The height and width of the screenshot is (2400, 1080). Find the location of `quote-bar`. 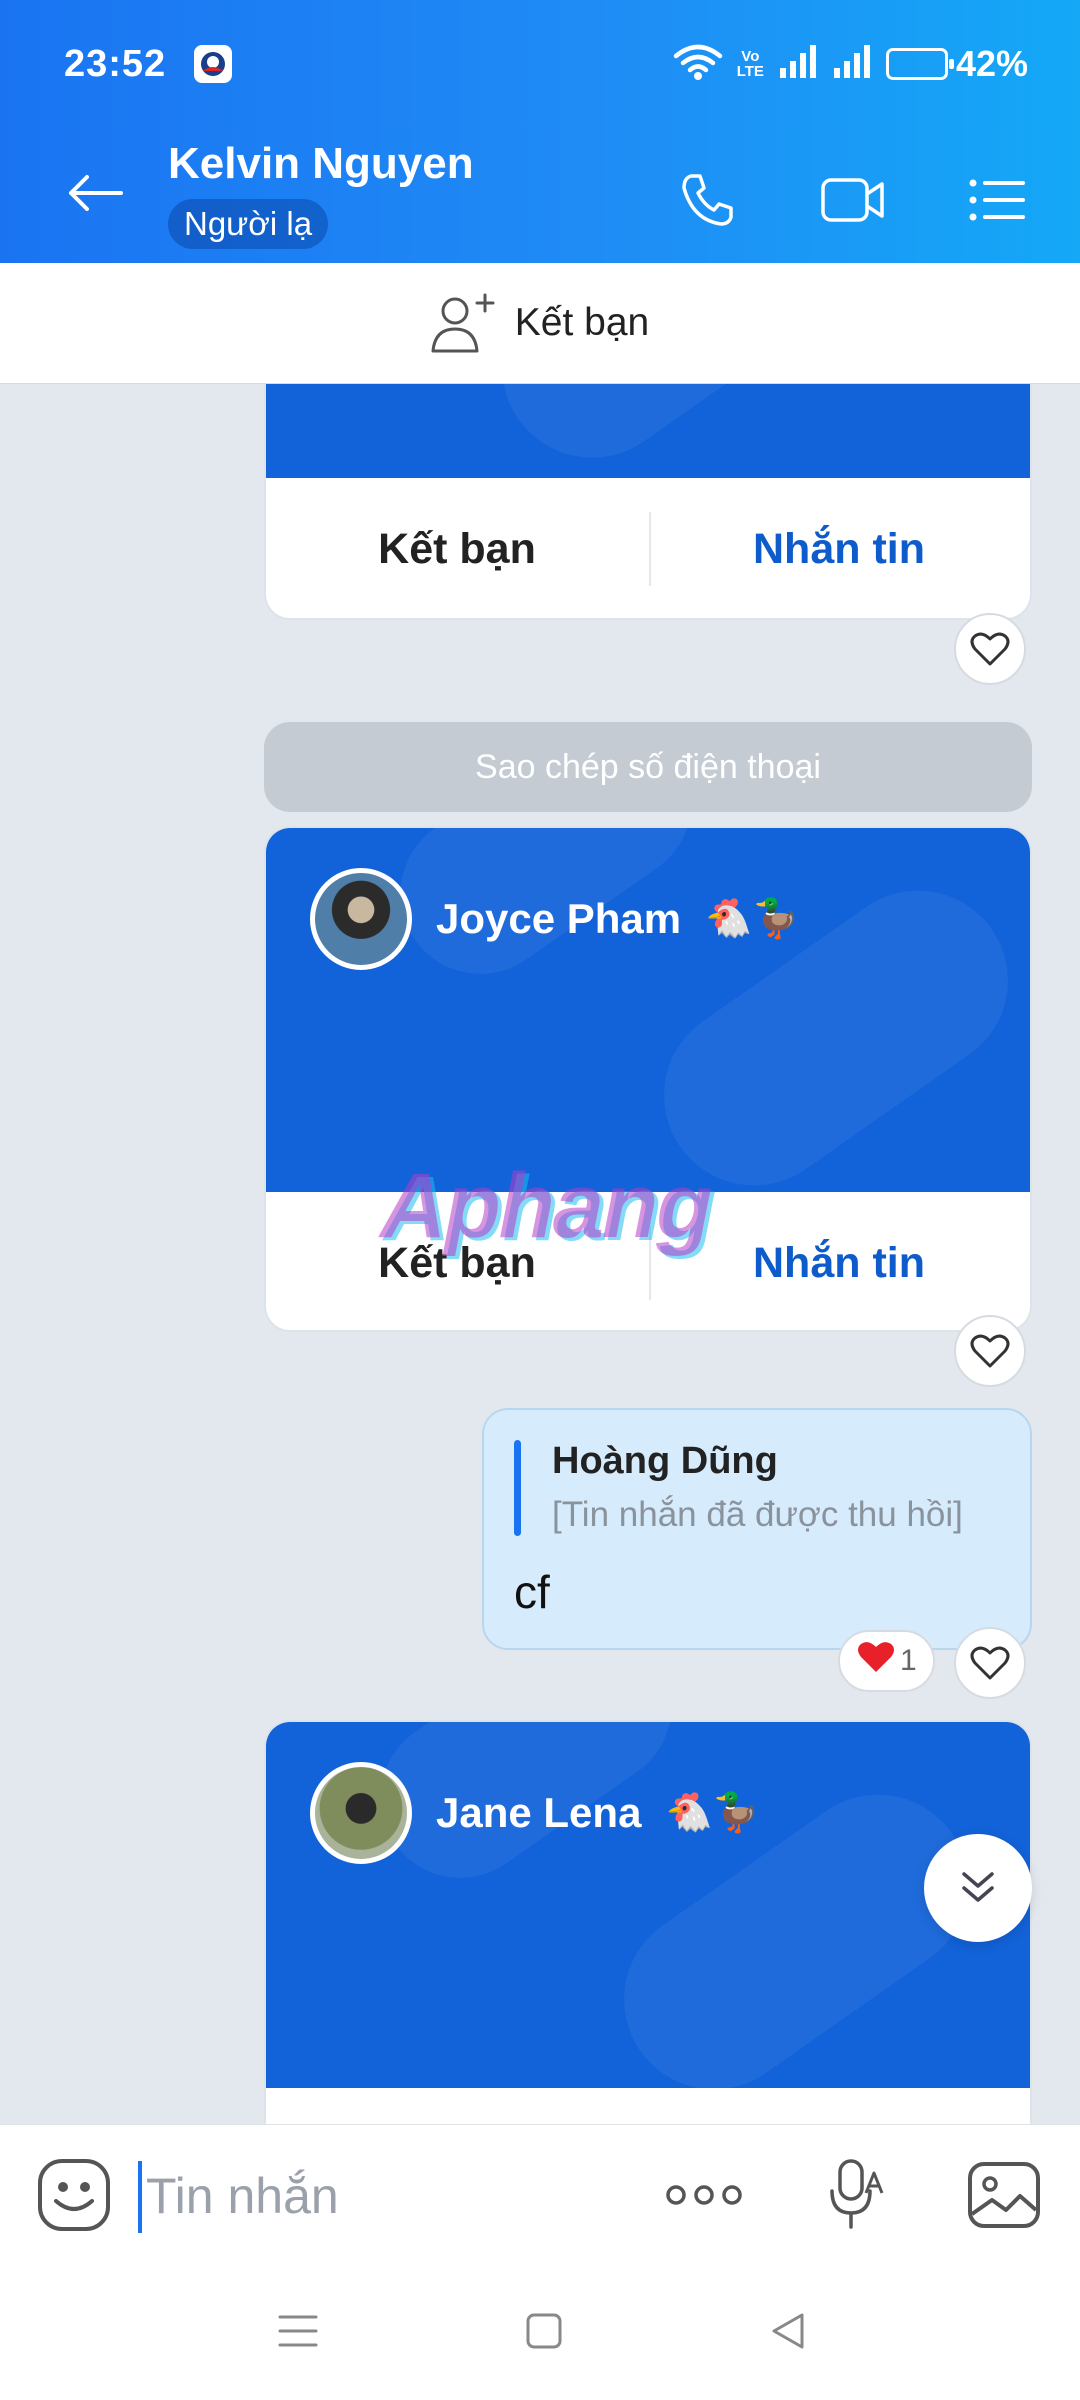

quote-bar is located at coordinates (517, 1488).